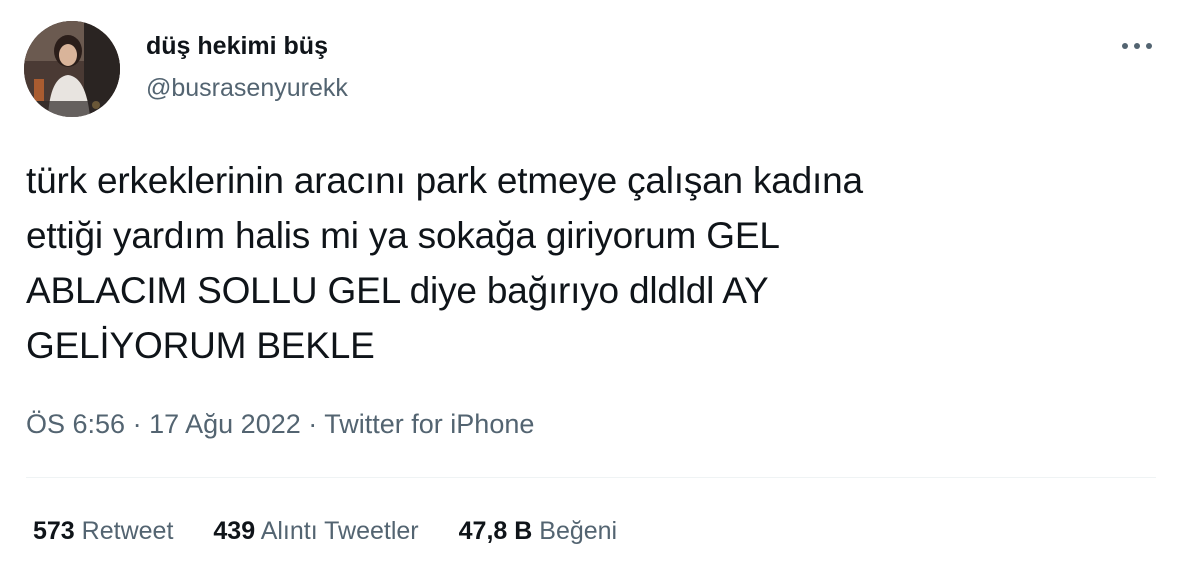  I want to click on more-horizontal-icon, so click(1137, 46).